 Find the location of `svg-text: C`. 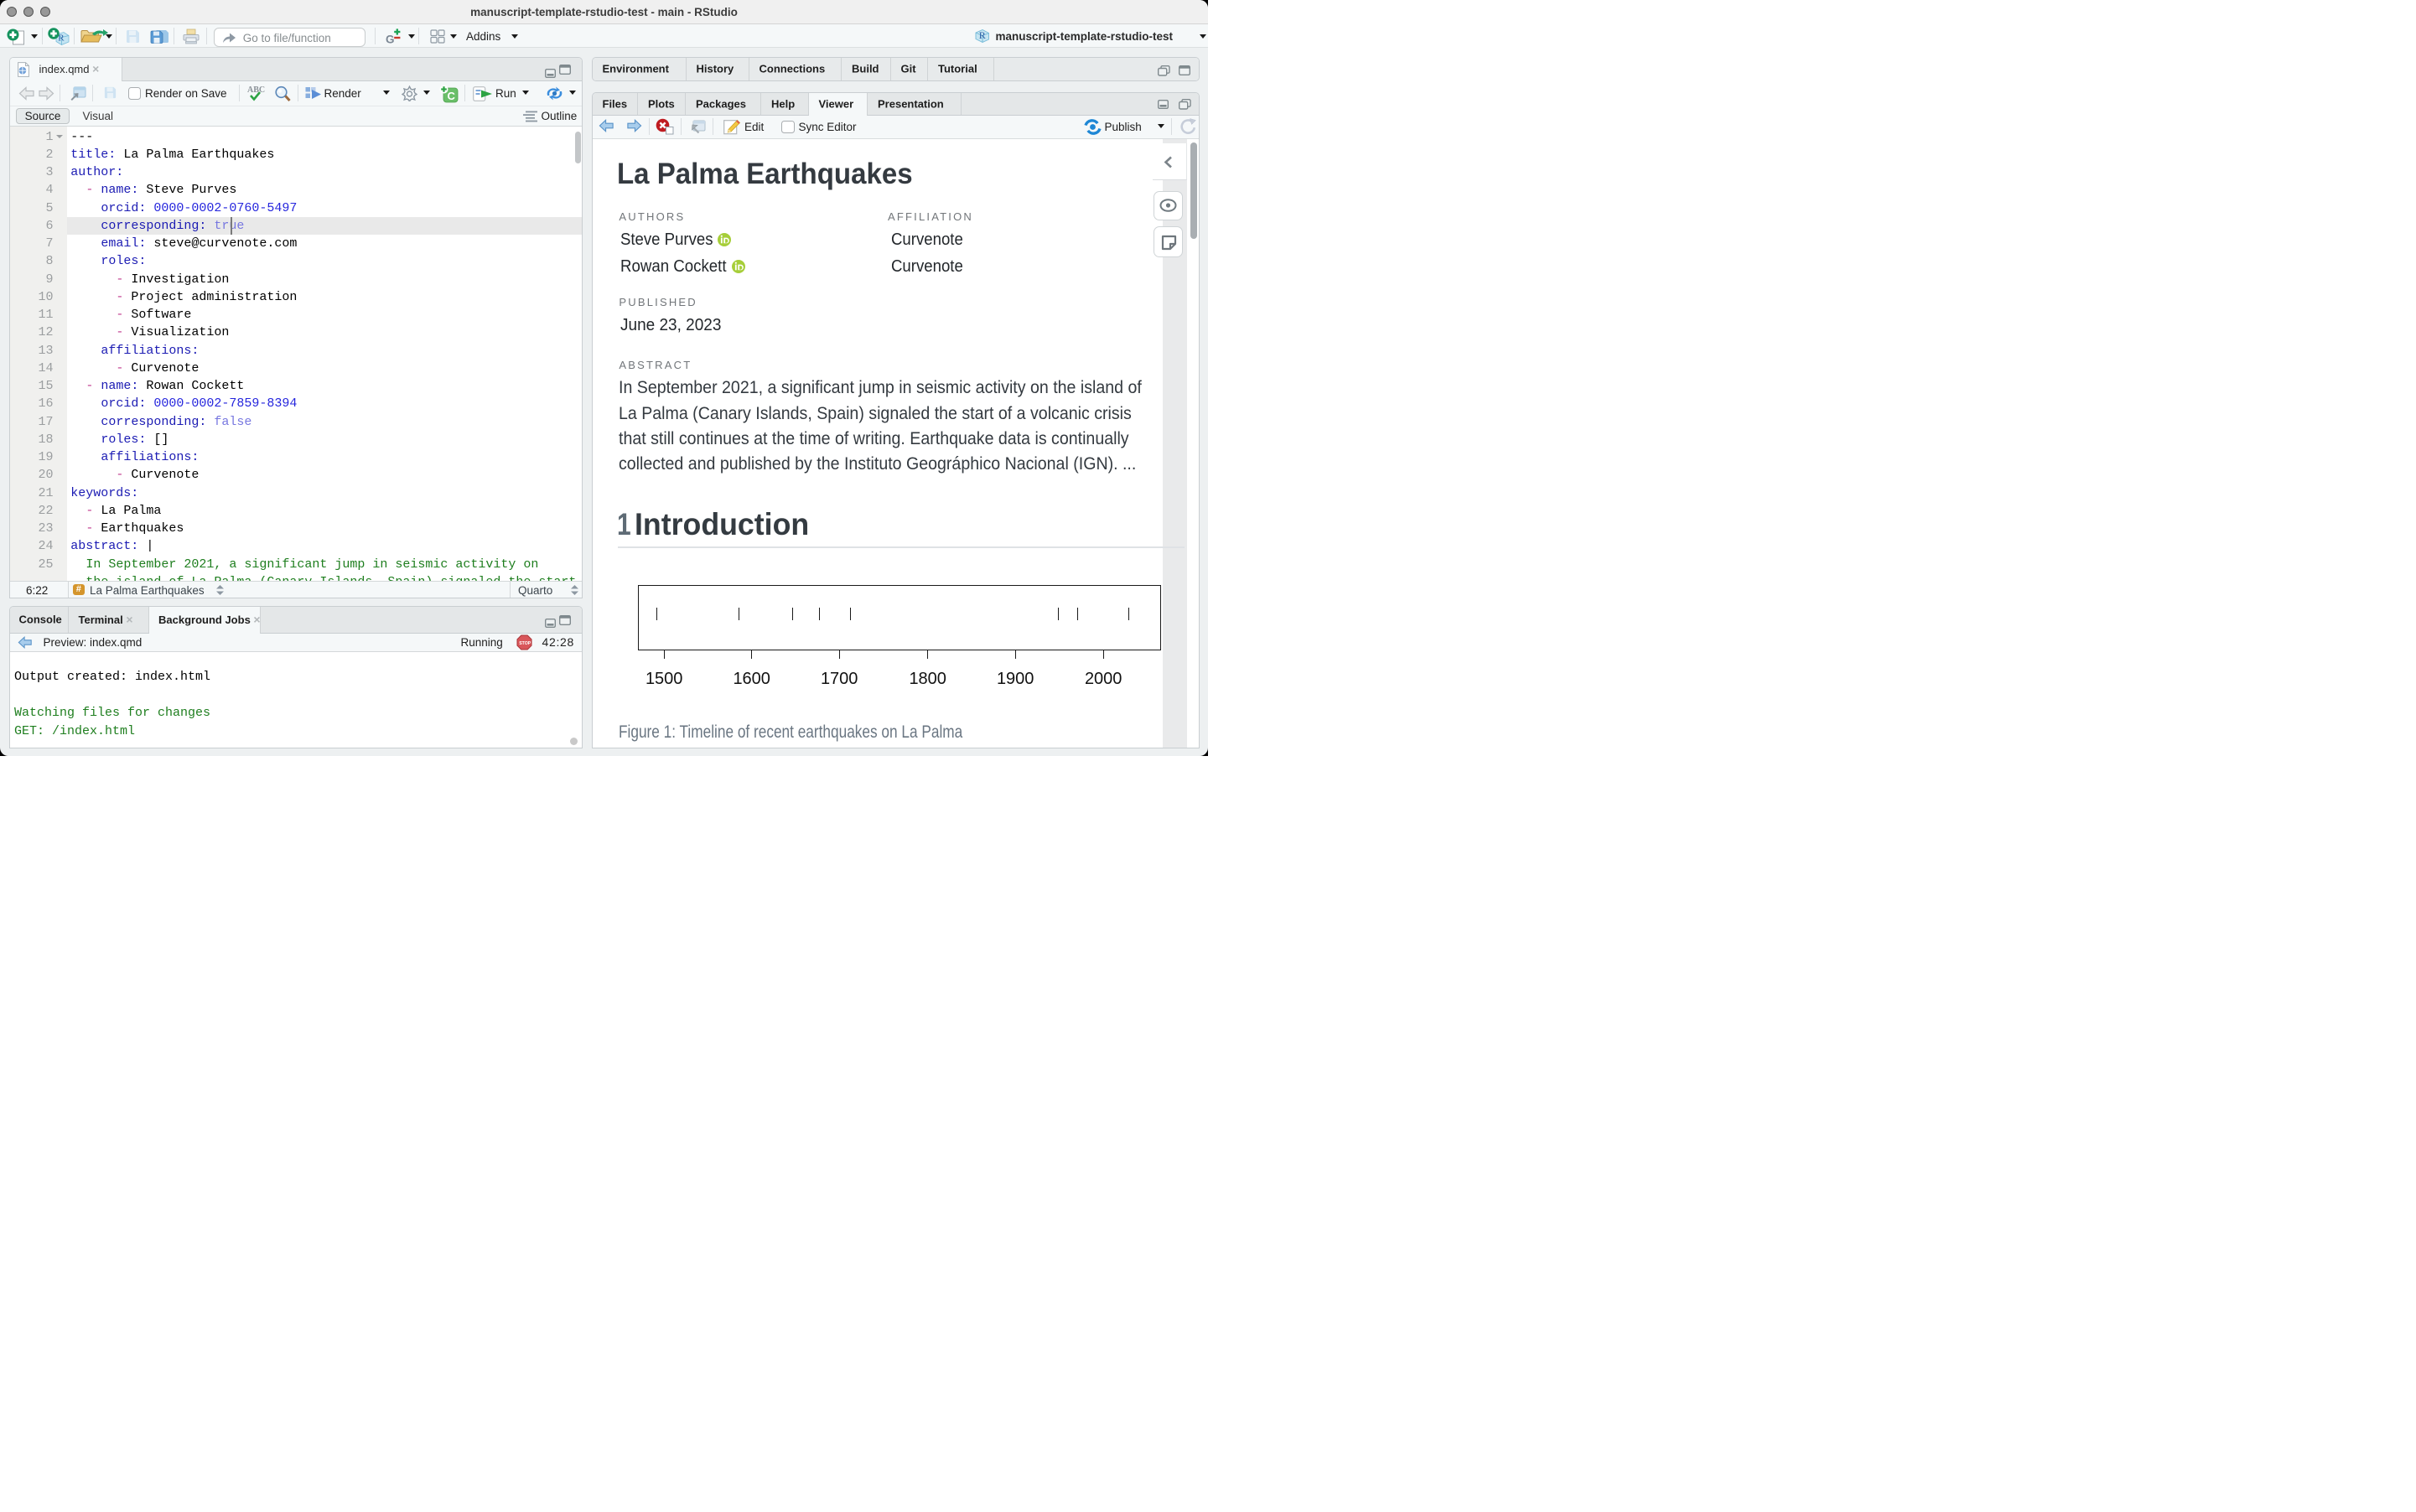

svg-text: C is located at coordinates (451, 96).